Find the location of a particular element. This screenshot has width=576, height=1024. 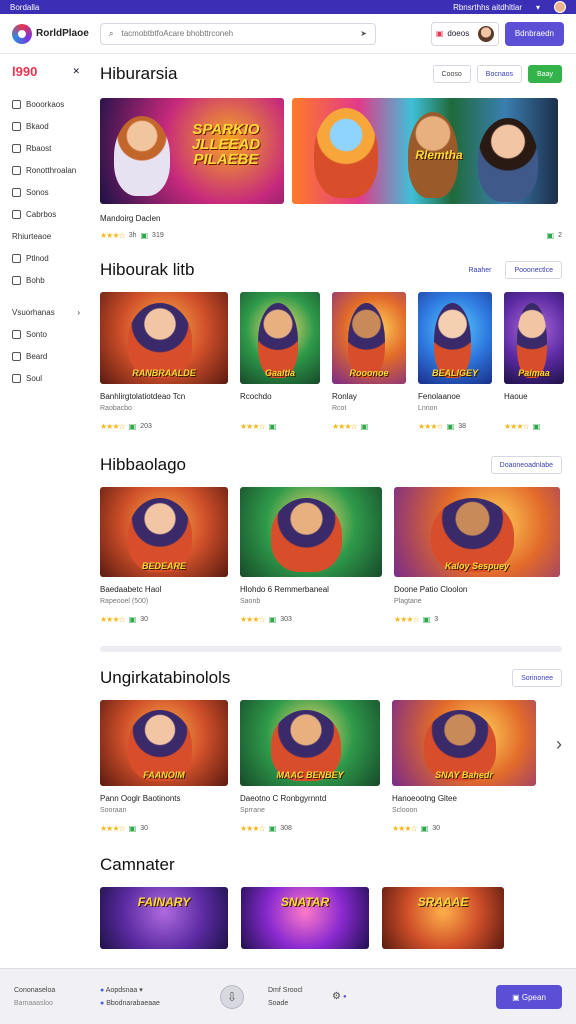

section-4-button: Sorinonee is located at coordinates (537, 678).